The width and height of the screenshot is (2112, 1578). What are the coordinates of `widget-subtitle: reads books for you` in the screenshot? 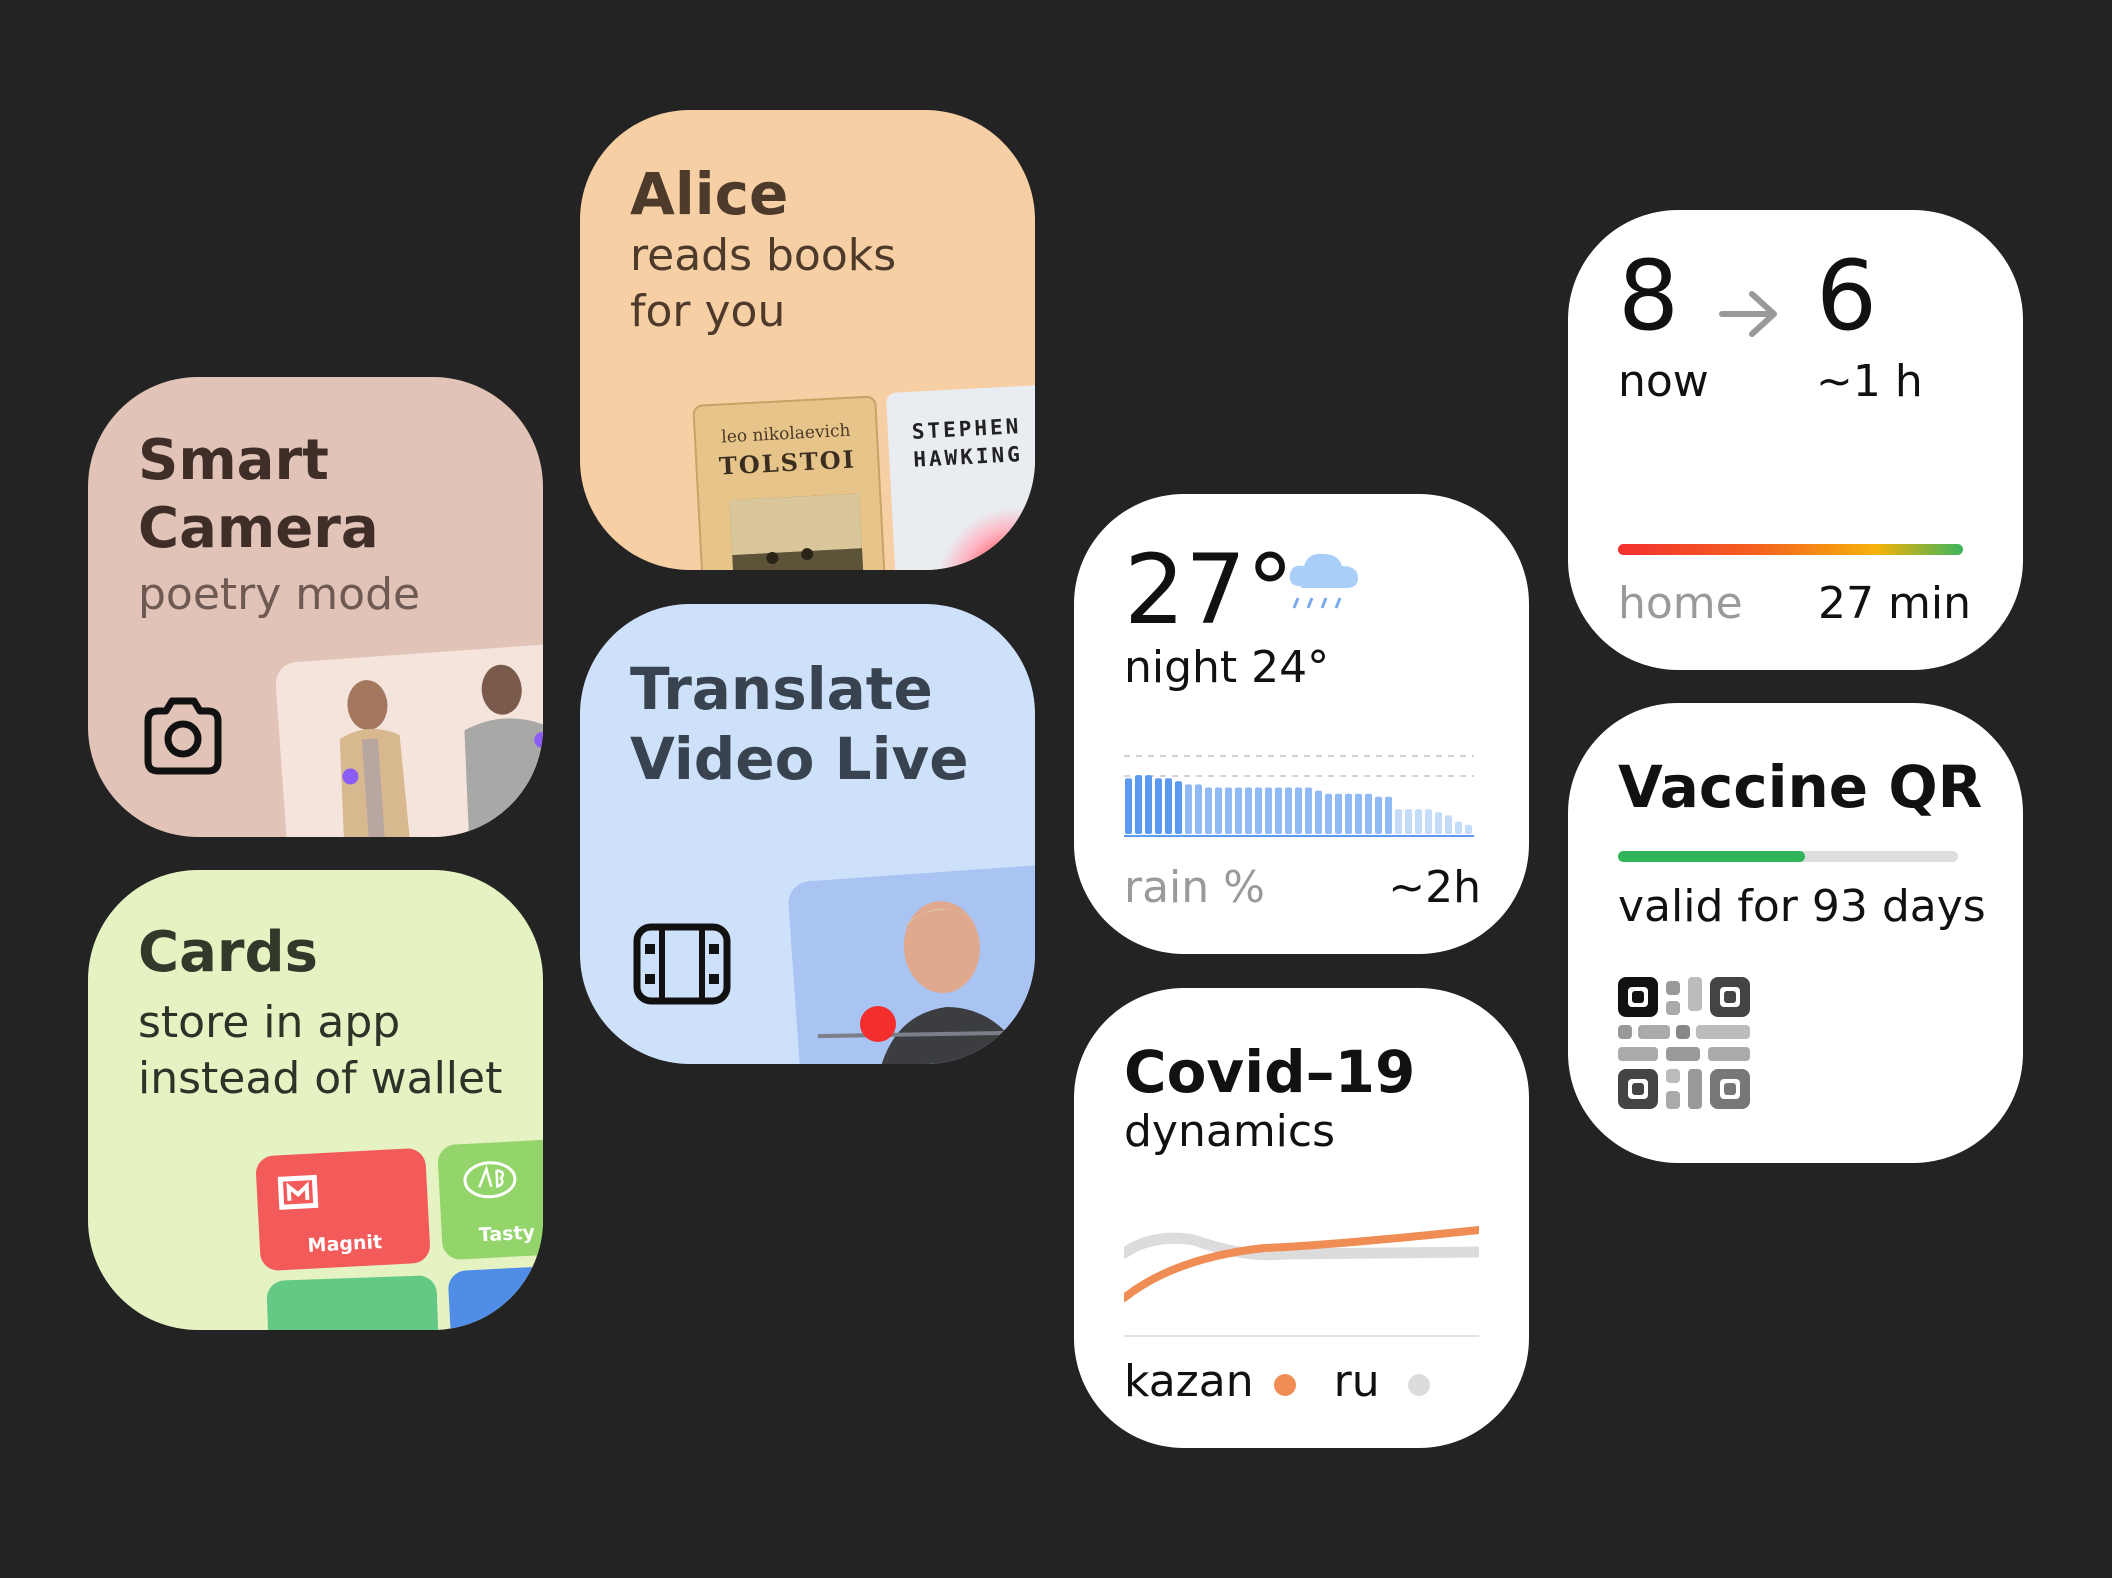 It's located at (763, 283).